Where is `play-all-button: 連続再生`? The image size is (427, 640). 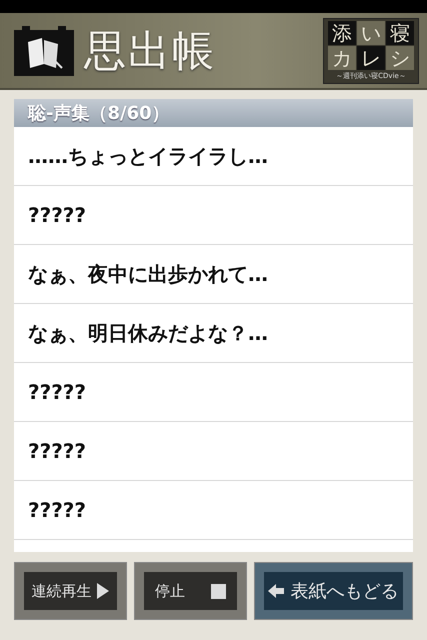
play-all-button: 連続再生 is located at coordinates (70, 591).